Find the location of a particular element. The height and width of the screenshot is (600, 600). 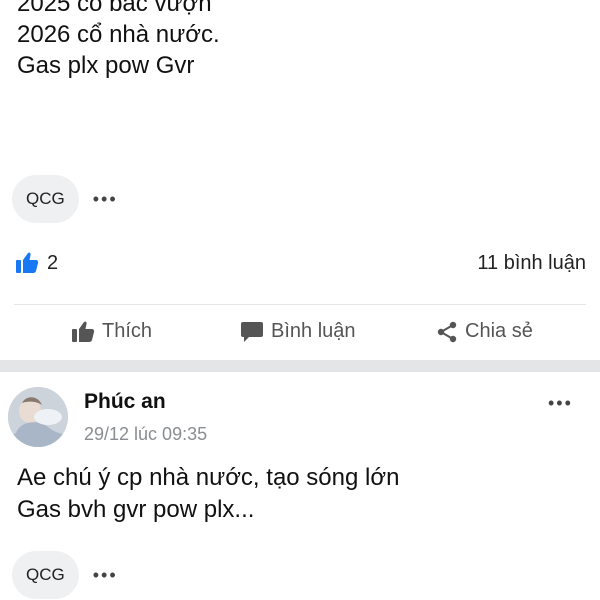

post-content-line: Gas plx pow Gvr is located at coordinates (106, 65).